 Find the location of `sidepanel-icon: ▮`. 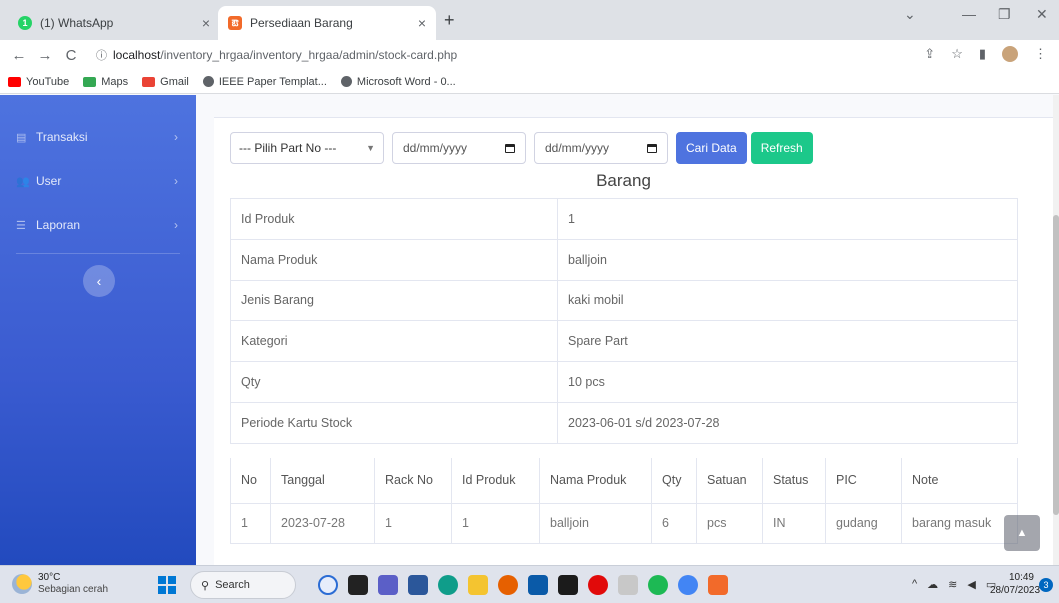

sidepanel-icon: ▮ is located at coordinates (982, 54).